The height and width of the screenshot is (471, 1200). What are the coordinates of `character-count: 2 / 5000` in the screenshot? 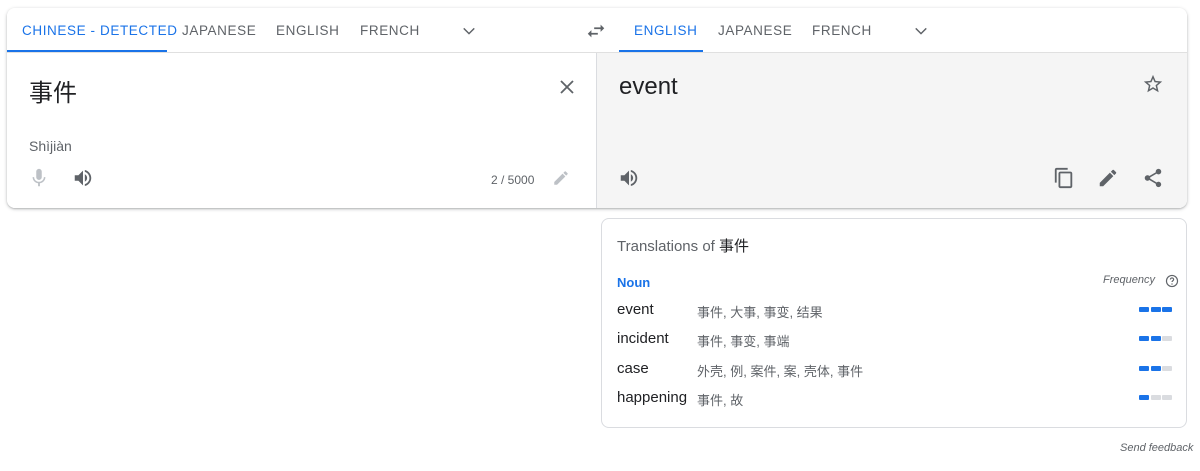 It's located at (513, 180).